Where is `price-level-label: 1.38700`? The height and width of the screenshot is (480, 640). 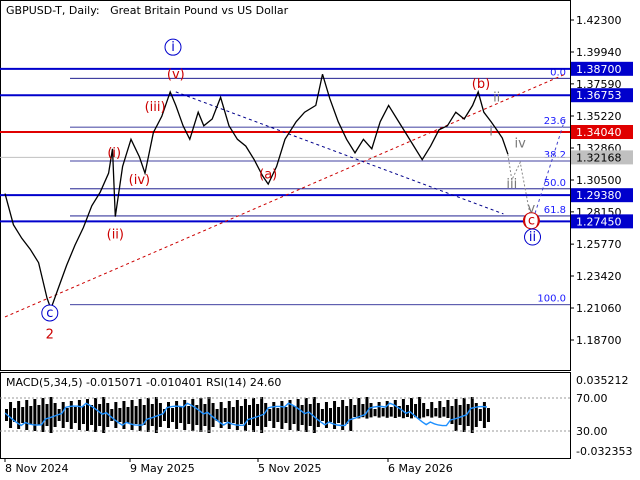
price-level-label: 1.38700 is located at coordinates (599, 69).